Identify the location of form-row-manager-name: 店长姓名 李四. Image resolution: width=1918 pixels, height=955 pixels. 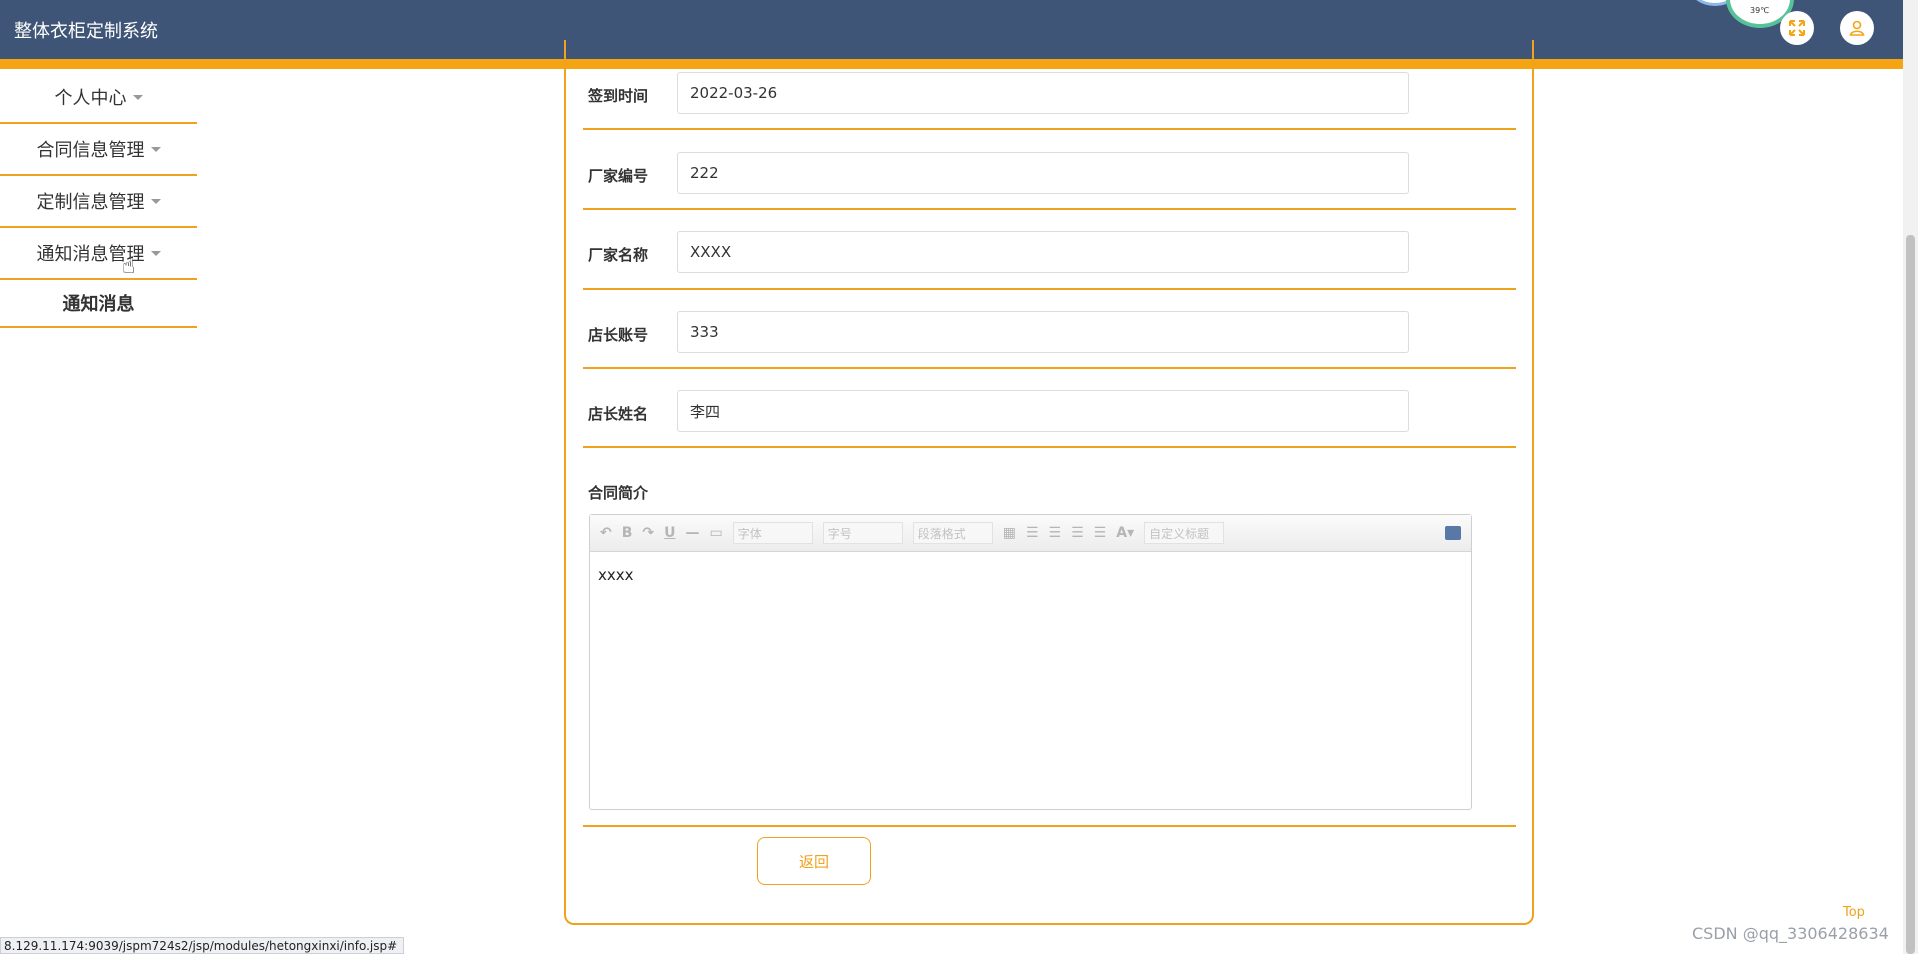
(1049, 407).